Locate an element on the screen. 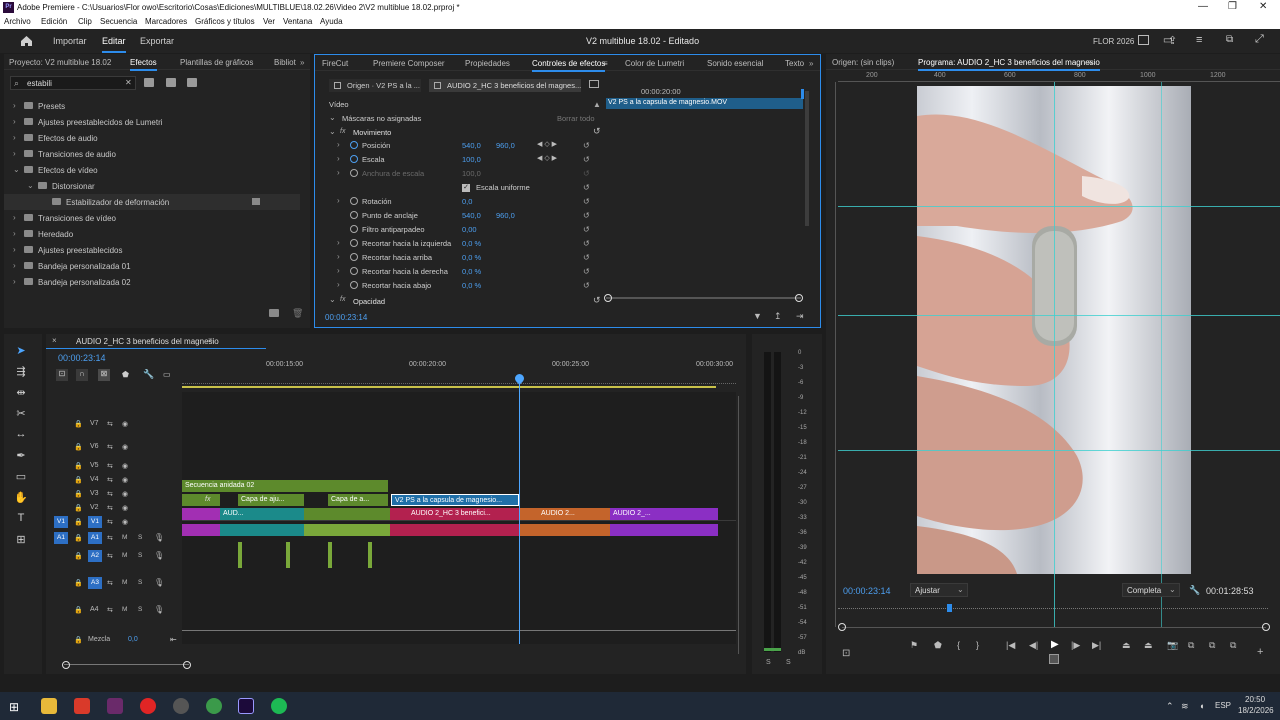 The height and width of the screenshot is (720, 1280). timeline-playhead is located at coordinates (519, 511).